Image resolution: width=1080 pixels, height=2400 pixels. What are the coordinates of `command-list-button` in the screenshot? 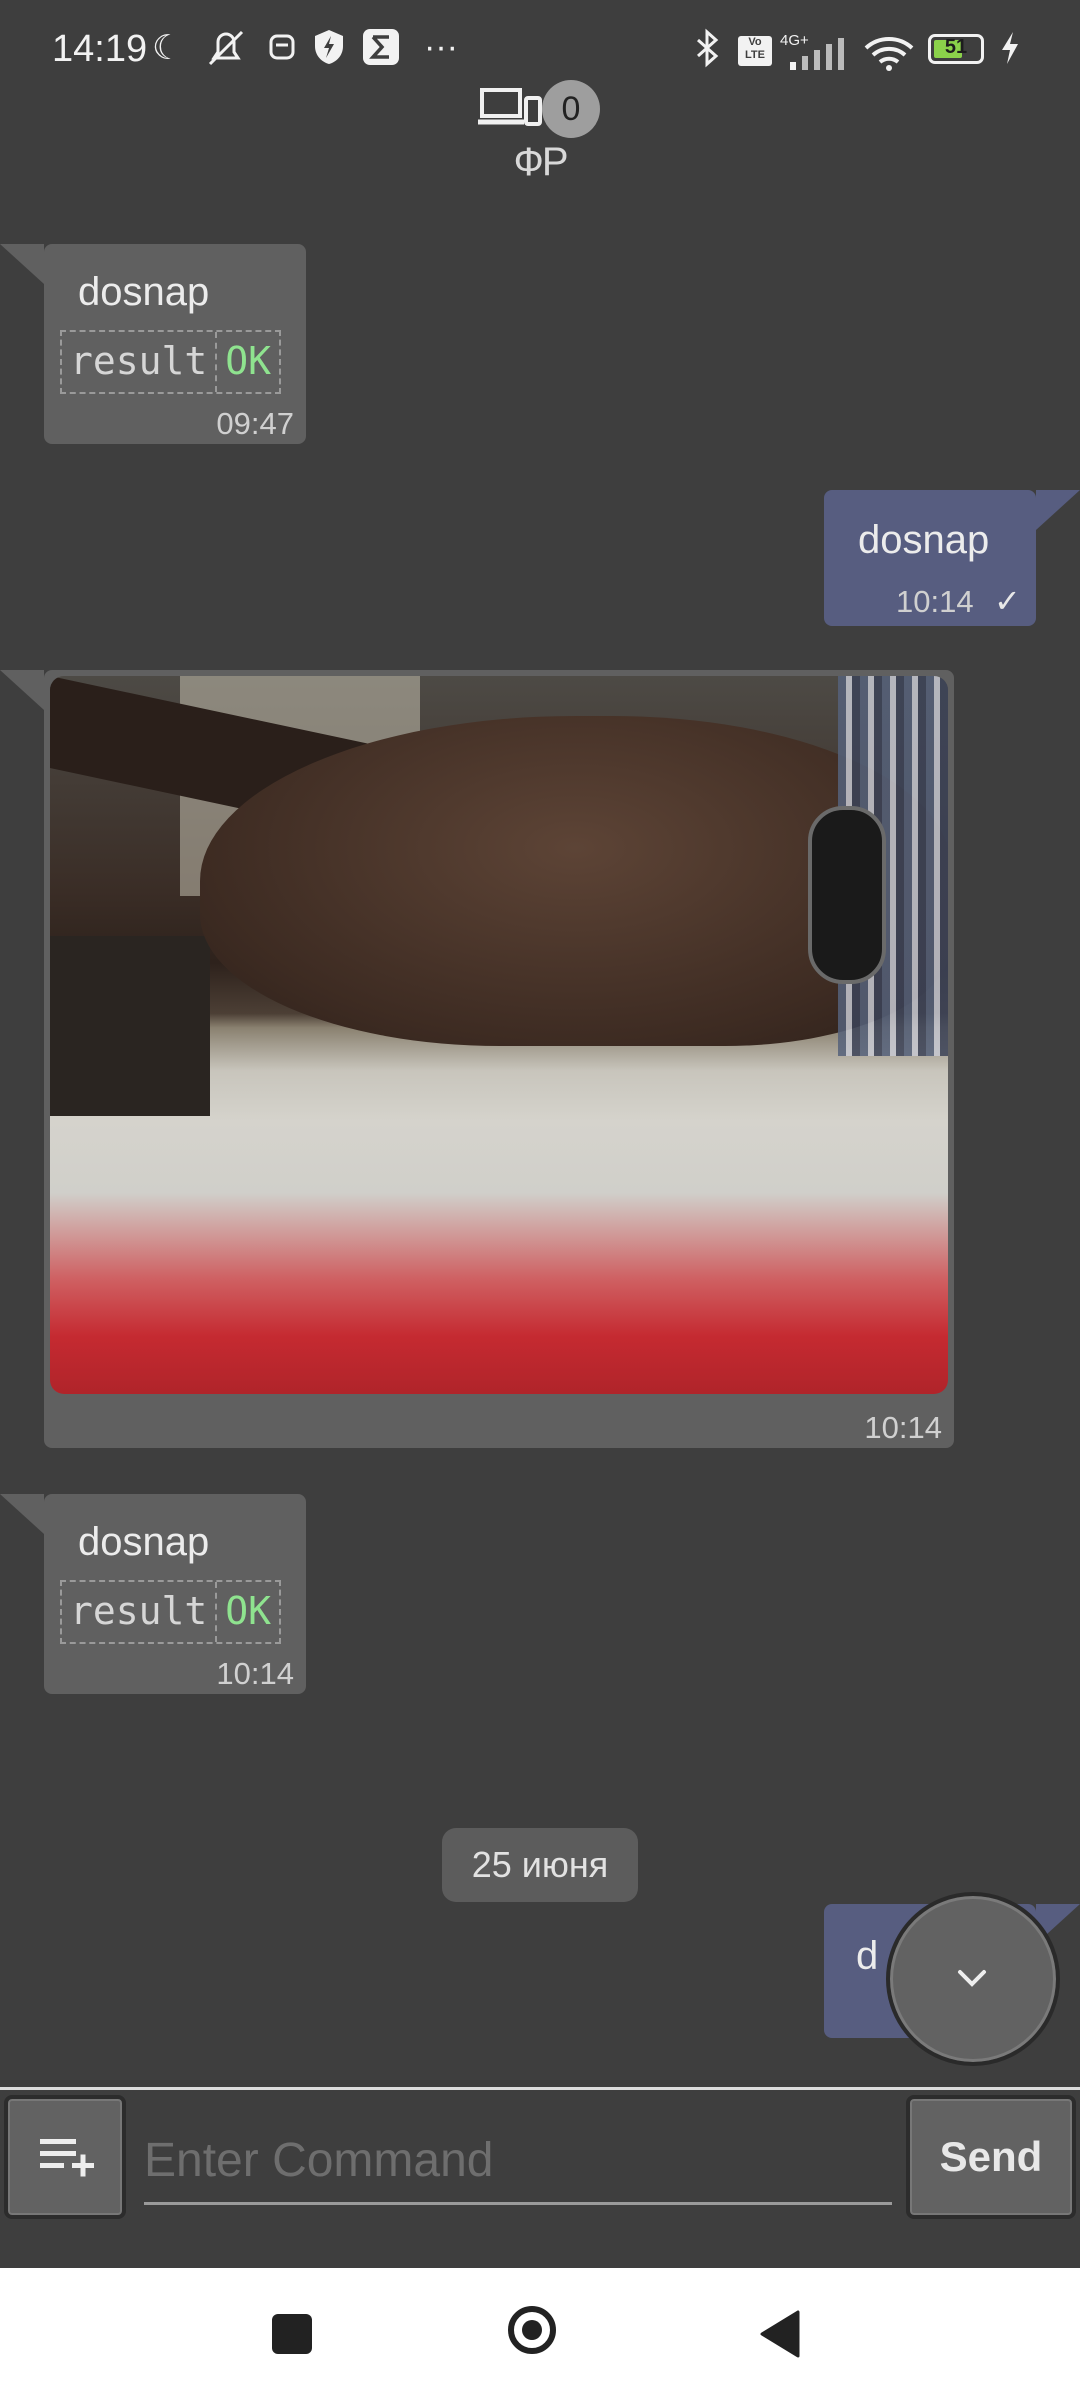 It's located at (65, 2157).